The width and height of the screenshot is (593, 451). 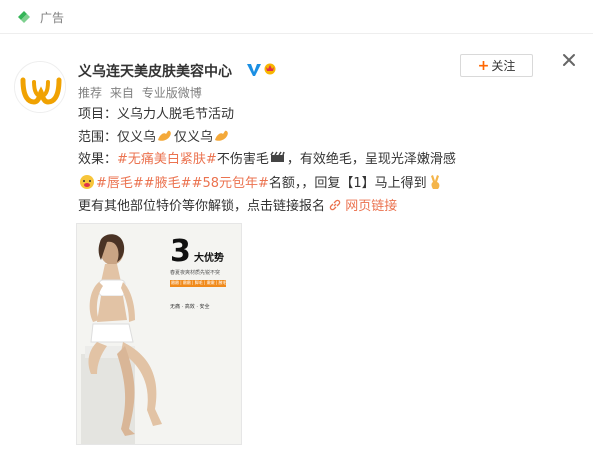 I want to click on image-subtitle: 春夏夜爽材质先锐不突, so click(x=195, y=273).